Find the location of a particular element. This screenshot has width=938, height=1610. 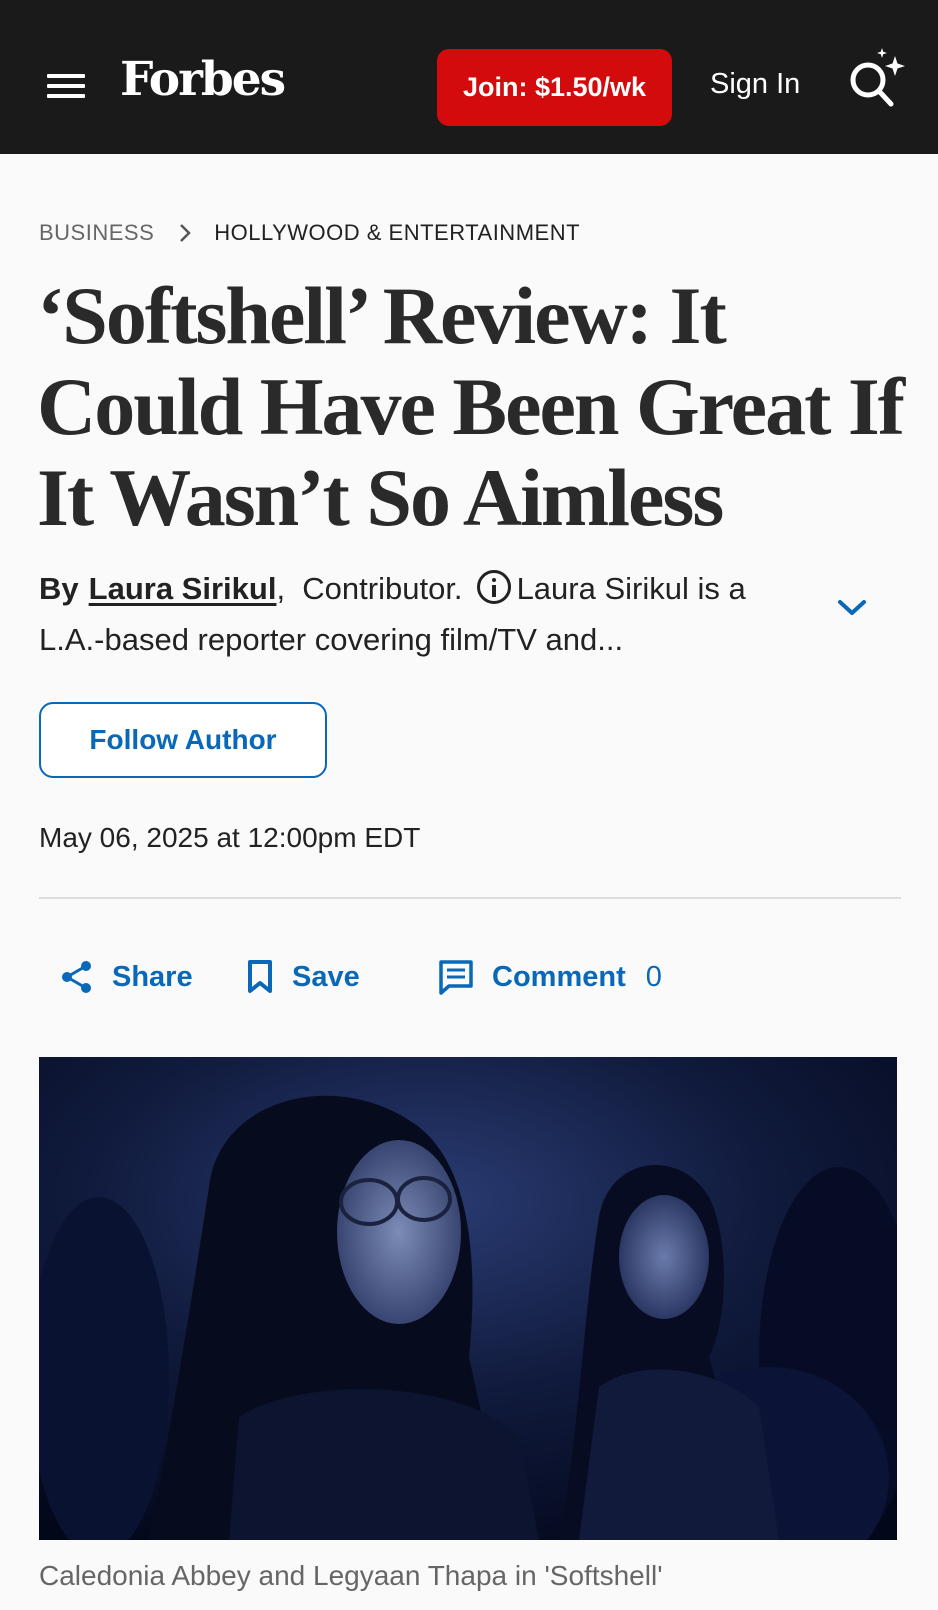

breadcrumb-business-link: BUSINESS is located at coordinates (96, 233).